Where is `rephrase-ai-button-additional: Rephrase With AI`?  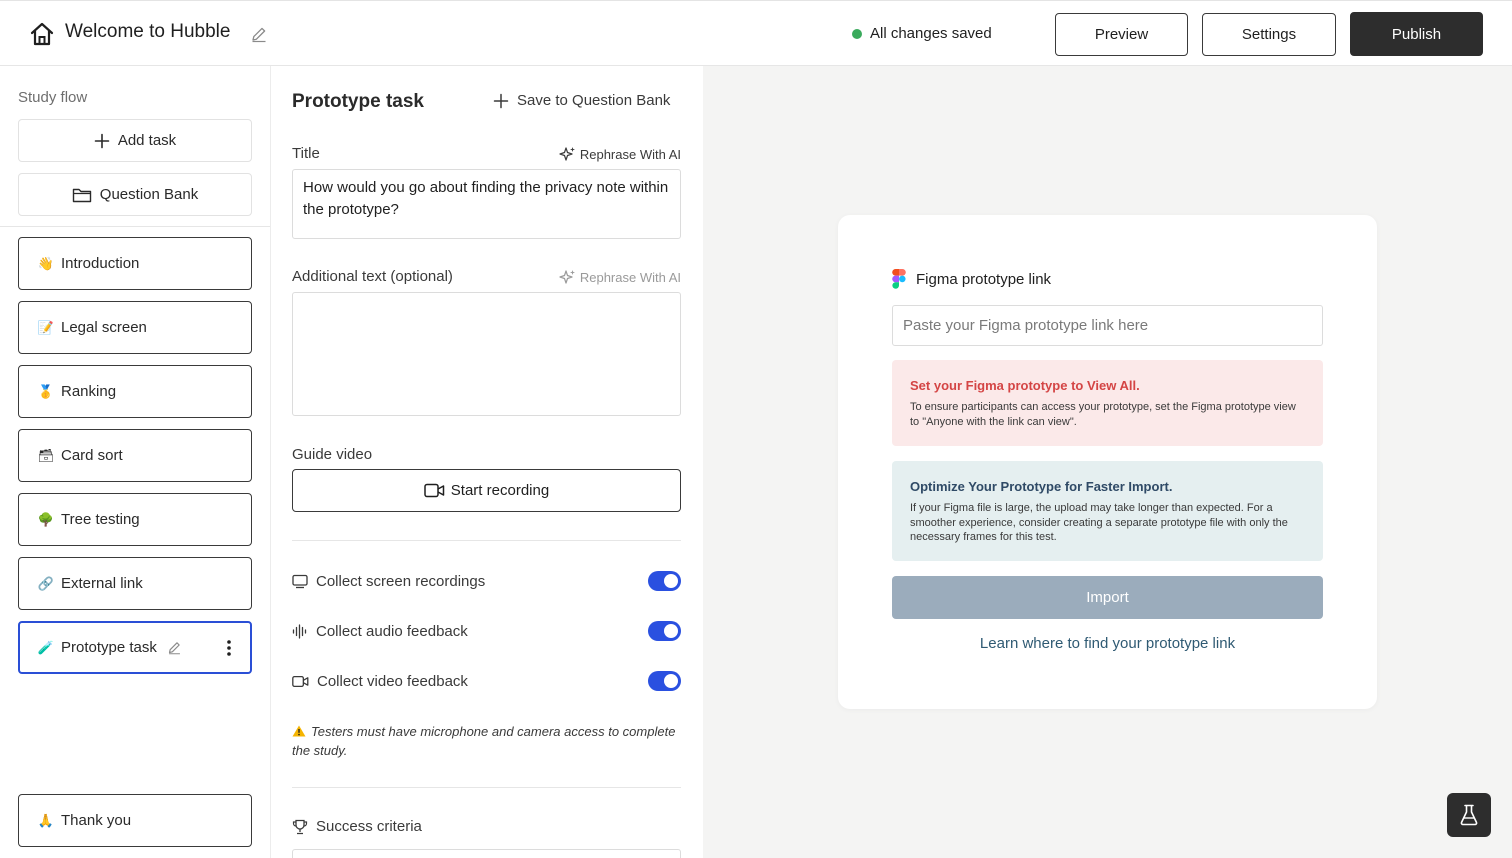
rephrase-ai-button-additional: Rephrase With AI is located at coordinates (620, 277).